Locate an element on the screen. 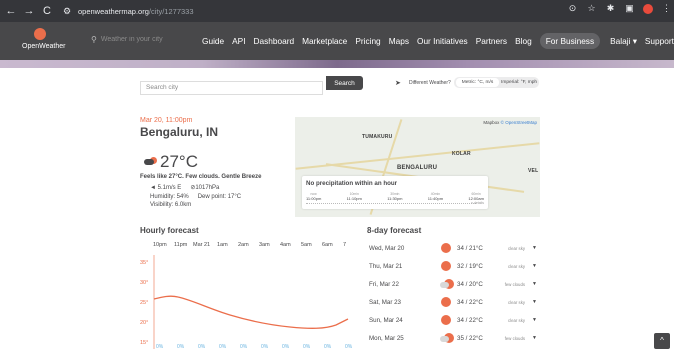  search-button: Search is located at coordinates (344, 83).